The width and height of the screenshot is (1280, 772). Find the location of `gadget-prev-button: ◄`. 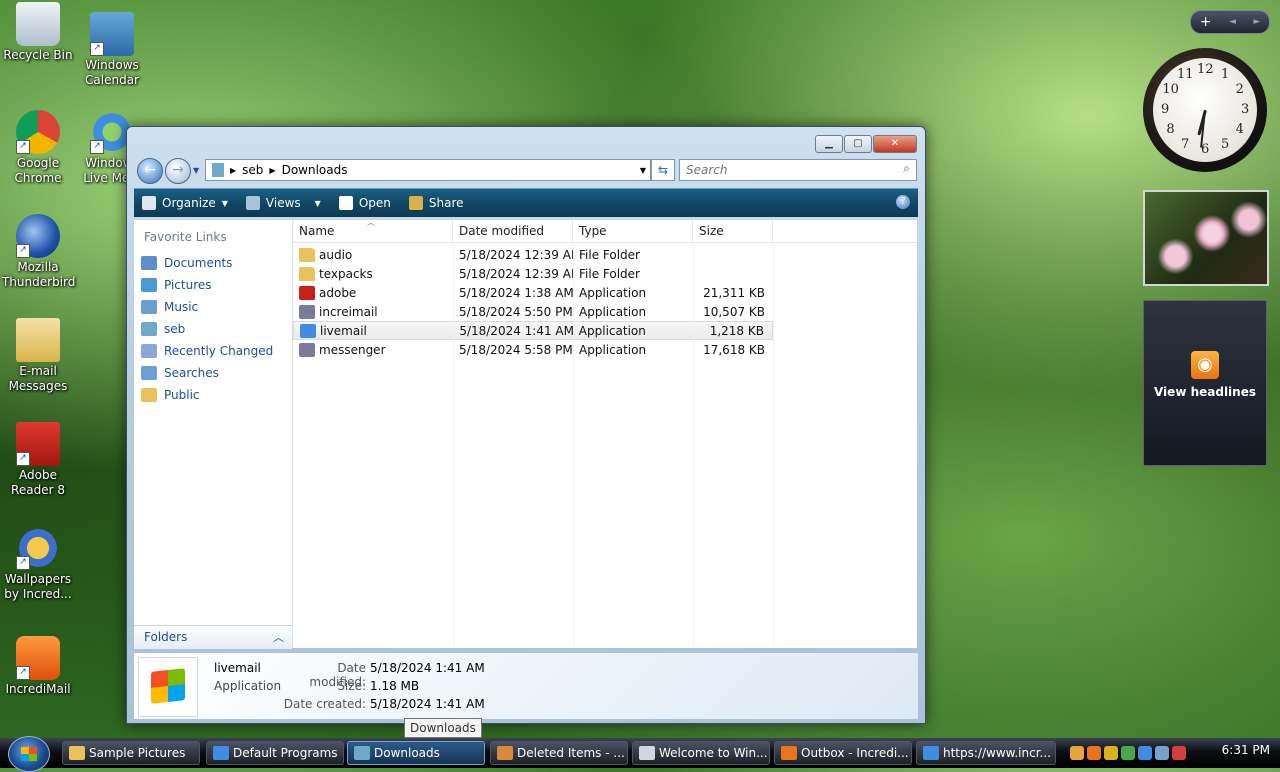

gadget-prev-button: ◄ is located at coordinates (1232, 22).